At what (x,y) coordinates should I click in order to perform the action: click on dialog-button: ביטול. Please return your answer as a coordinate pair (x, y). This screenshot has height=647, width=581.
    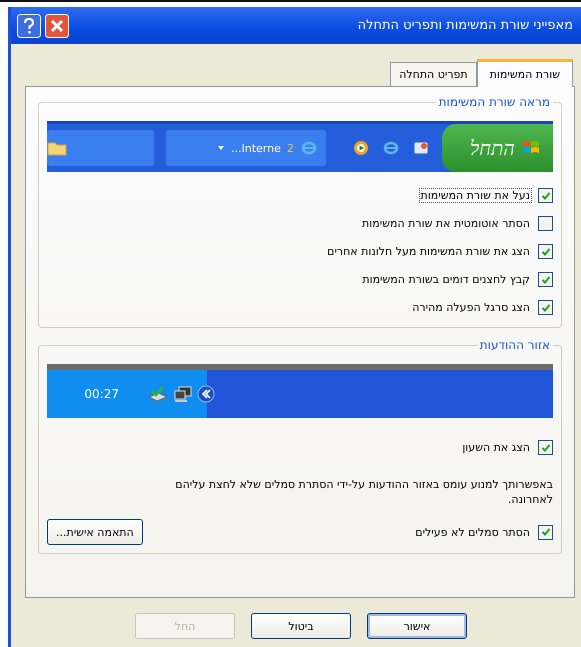
    Looking at the image, I should click on (301, 626).